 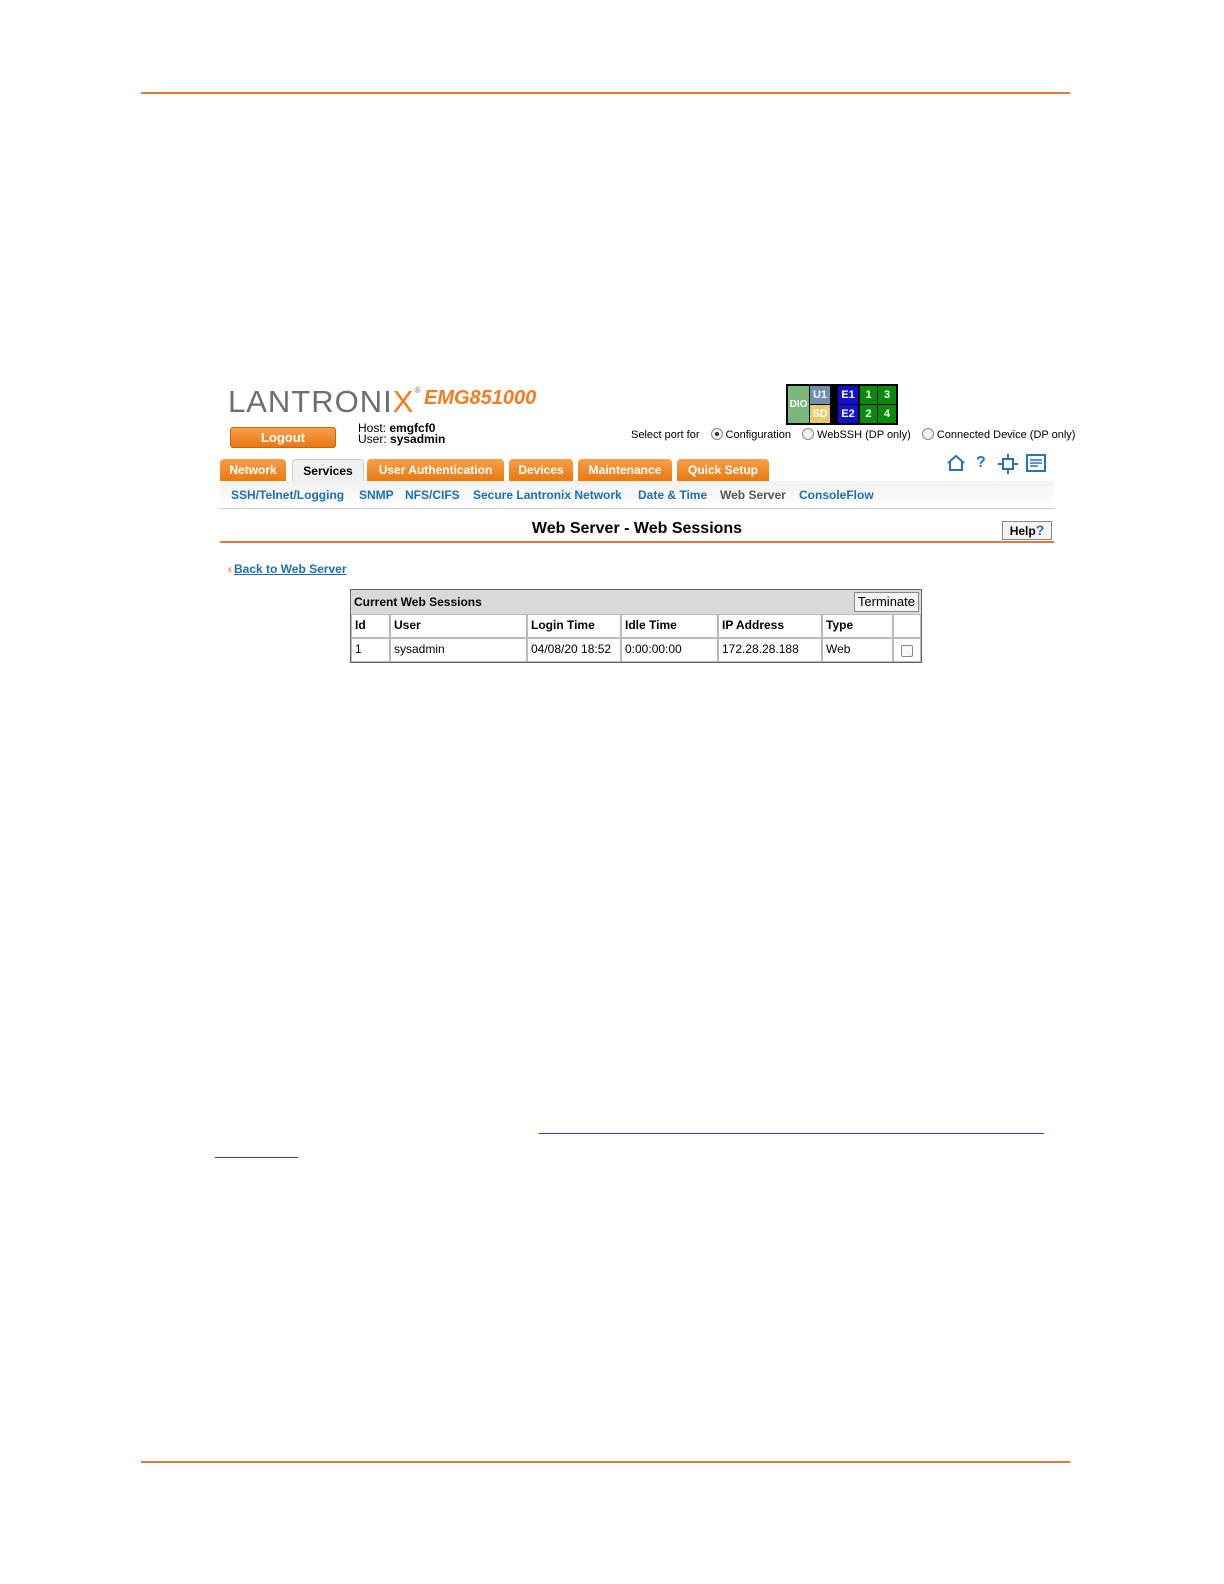 What do you see at coordinates (256, 1157) in the screenshot?
I see `hyperlink-underline-continued` at bounding box center [256, 1157].